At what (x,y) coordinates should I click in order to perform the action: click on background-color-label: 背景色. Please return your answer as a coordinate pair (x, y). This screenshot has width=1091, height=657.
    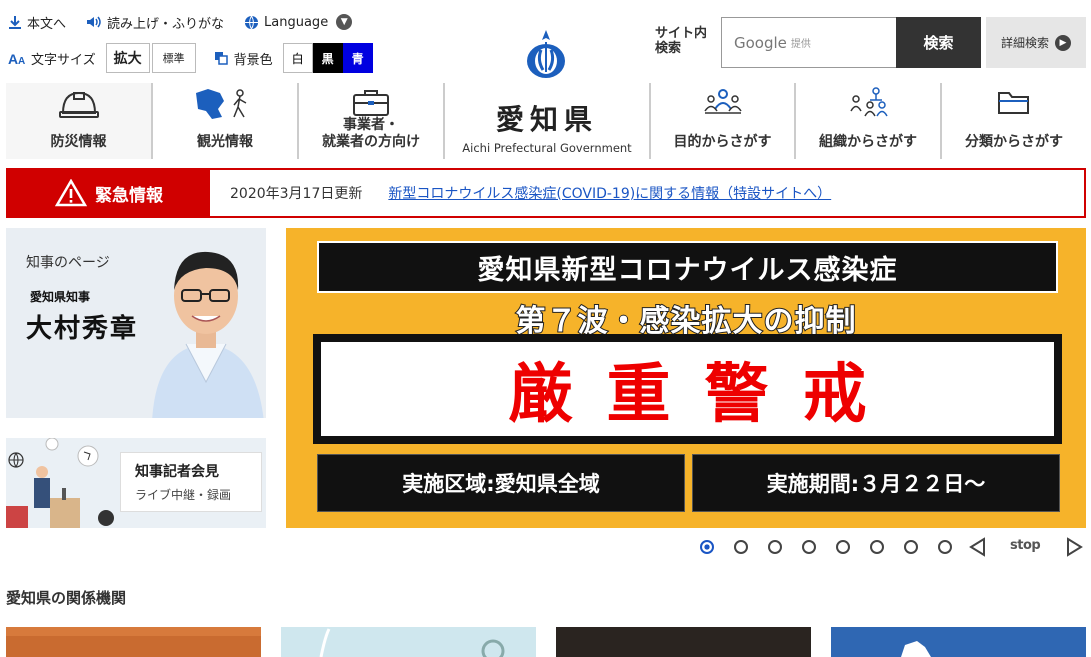
    Looking at the image, I should click on (253, 60).